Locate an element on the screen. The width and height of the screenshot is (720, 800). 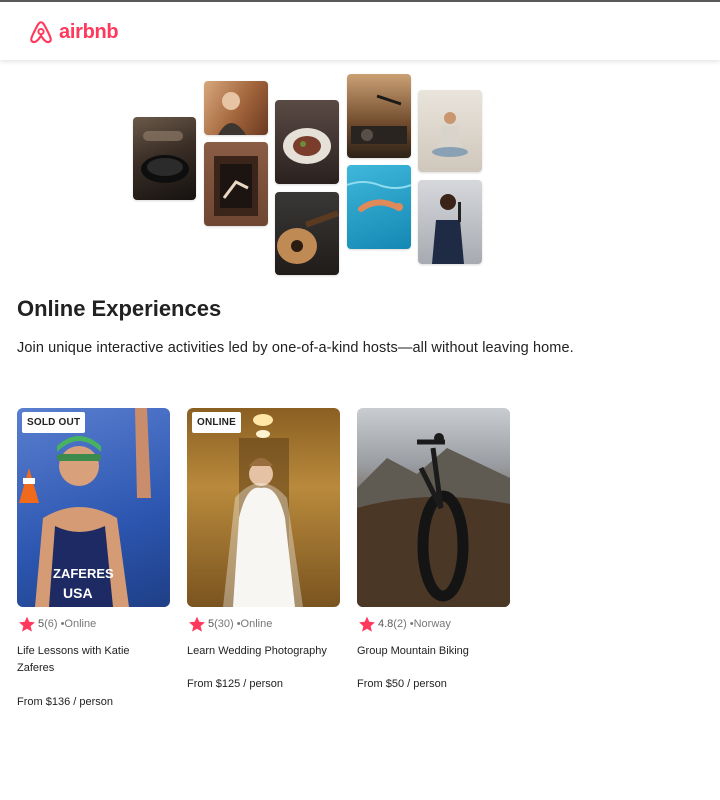
sold-out-badge: SOLD OUT is located at coordinates (54, 422).